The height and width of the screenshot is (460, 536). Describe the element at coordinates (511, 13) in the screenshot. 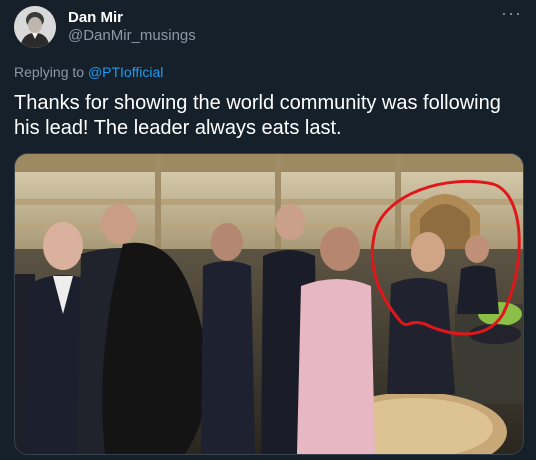

I see `more-options-icon: ···` at that location.